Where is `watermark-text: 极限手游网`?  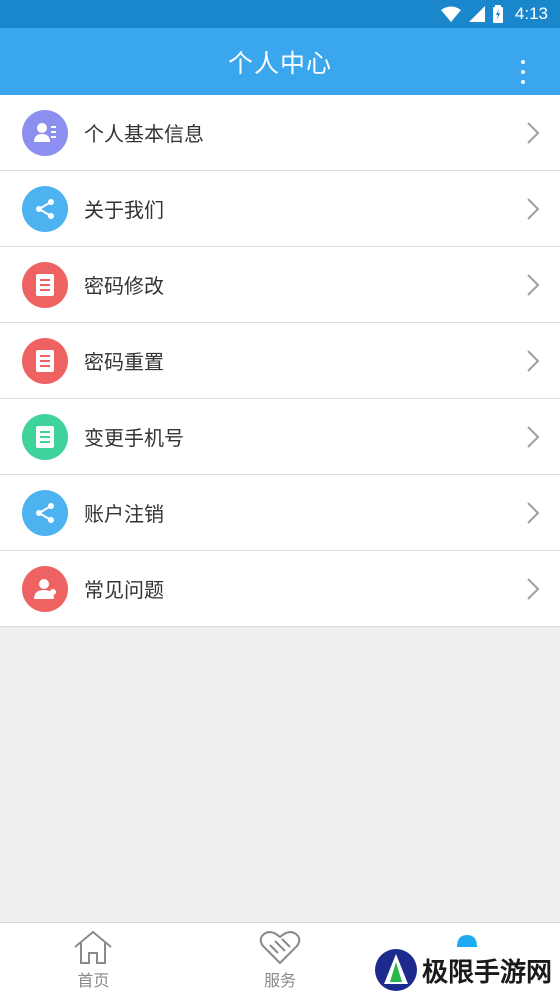 watermark-text: 极限手游网 is located at coordinates (486, 972).